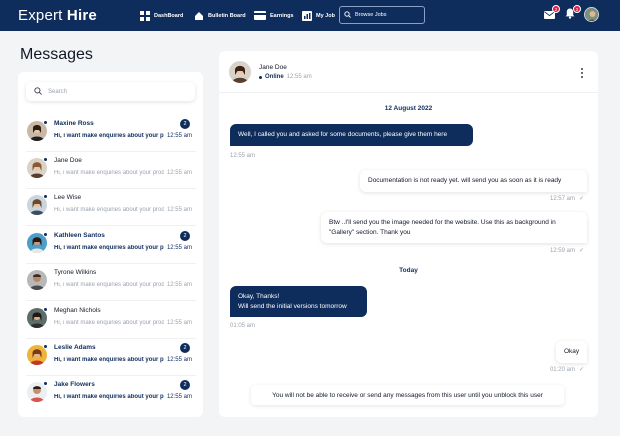  What do you see at coordinates (243, 326) in the screenshot?
I see `message-time: 01:05 am` at bounding box center [243, 326].